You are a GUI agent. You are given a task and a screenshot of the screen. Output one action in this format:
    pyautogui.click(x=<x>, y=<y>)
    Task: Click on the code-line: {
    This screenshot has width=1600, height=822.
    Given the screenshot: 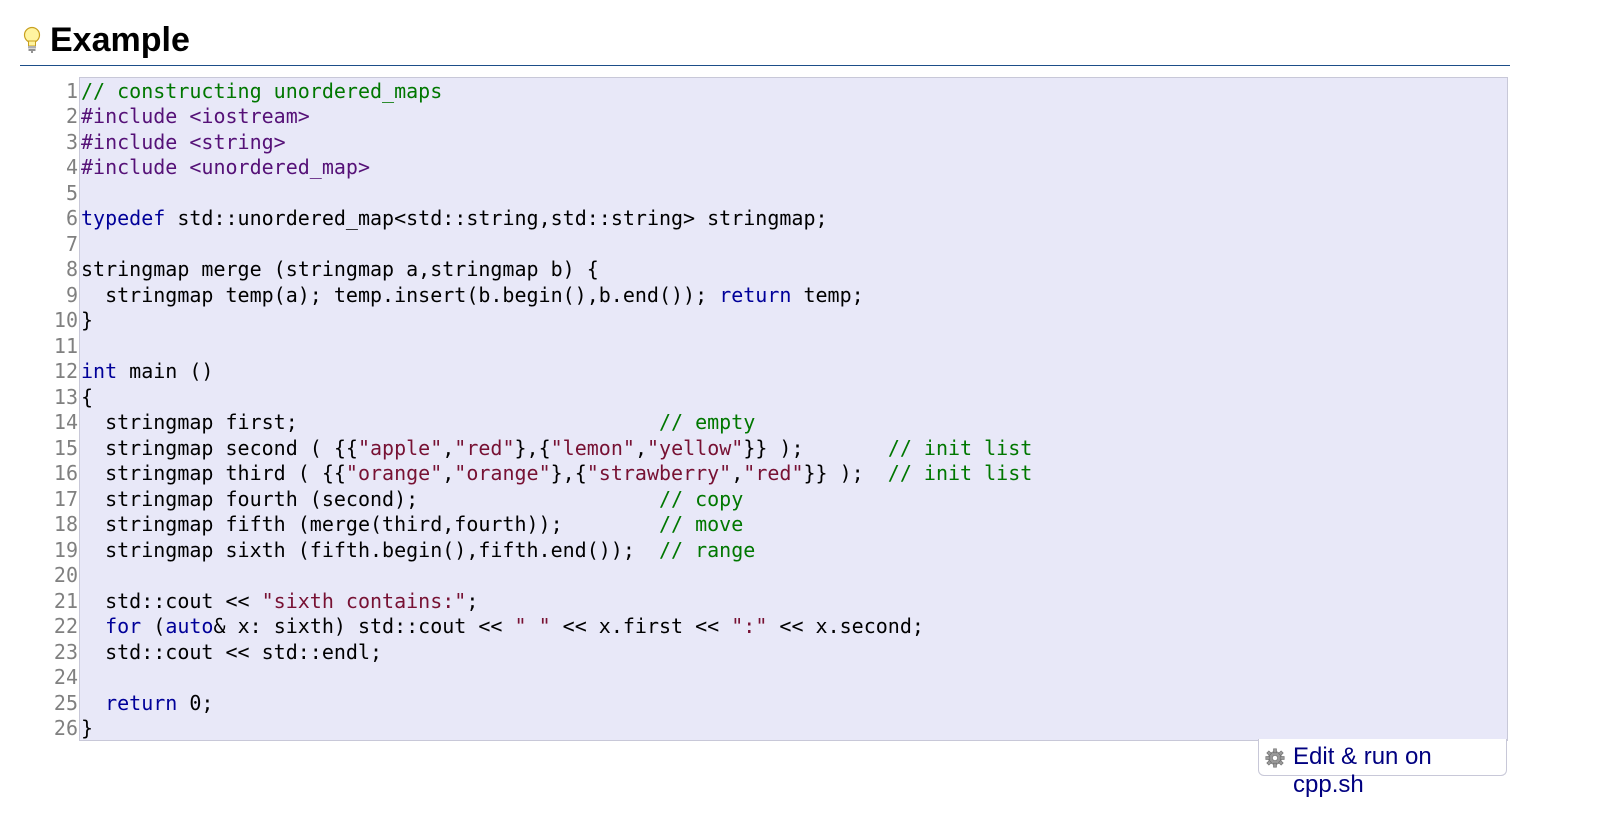 What is the action you would take?
    pyautogui.click(x=87, y=398)
    